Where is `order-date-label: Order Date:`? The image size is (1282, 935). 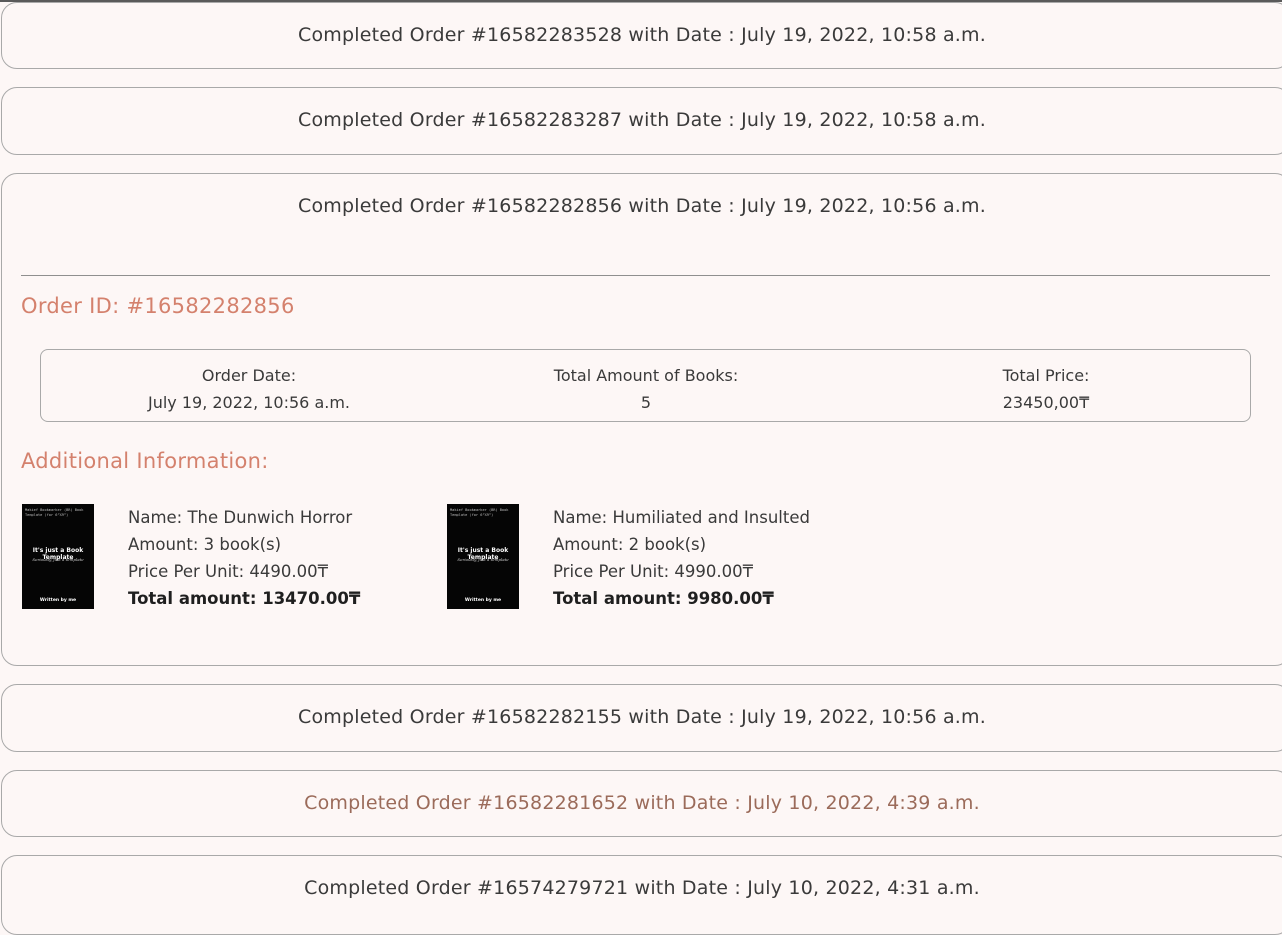
order-date-label: Order Date: is located at coordinates (249, 375).